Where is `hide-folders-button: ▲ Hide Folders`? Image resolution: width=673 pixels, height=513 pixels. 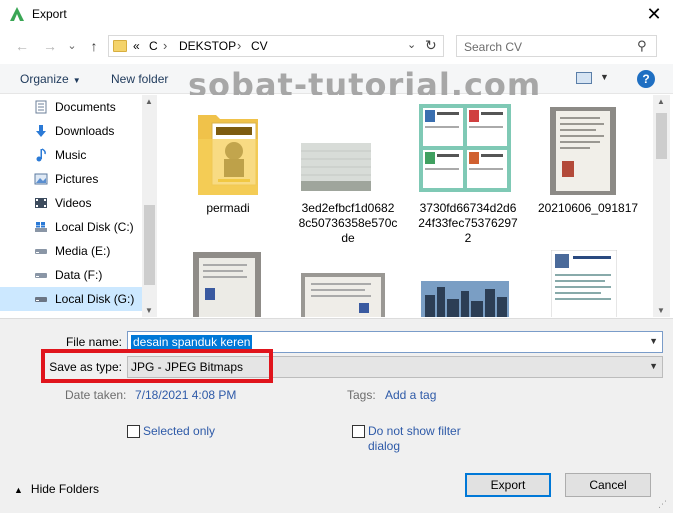 hide-folders-button: ▲ Hide Folders is located at coordinates (56, 489).